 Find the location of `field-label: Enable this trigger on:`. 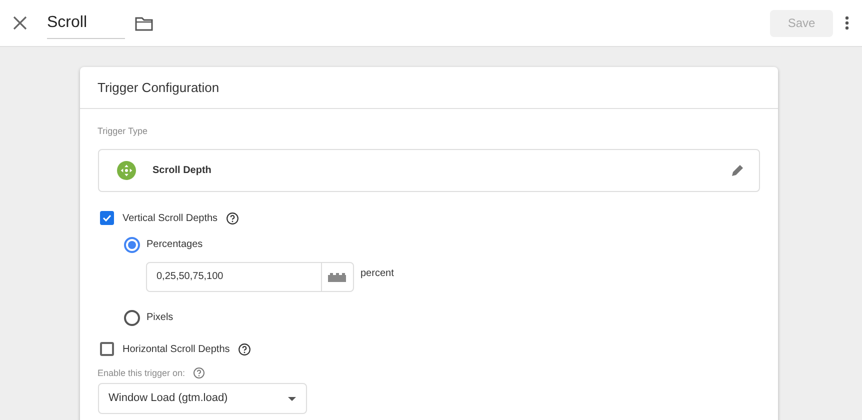

field-label: Enable this trigger on: is located at coordinates (142, 373).